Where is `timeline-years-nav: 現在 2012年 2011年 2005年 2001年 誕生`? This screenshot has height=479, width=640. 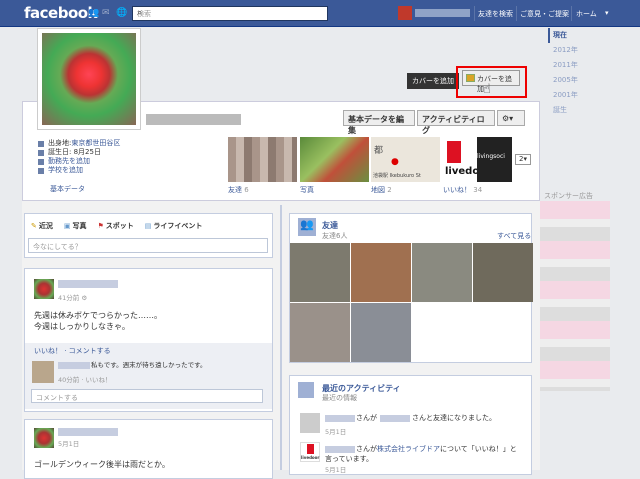 timeline-years-nav: 現在 2012年 2011年 2005年 2001年 誕生 is located at coordinates (578, 73).